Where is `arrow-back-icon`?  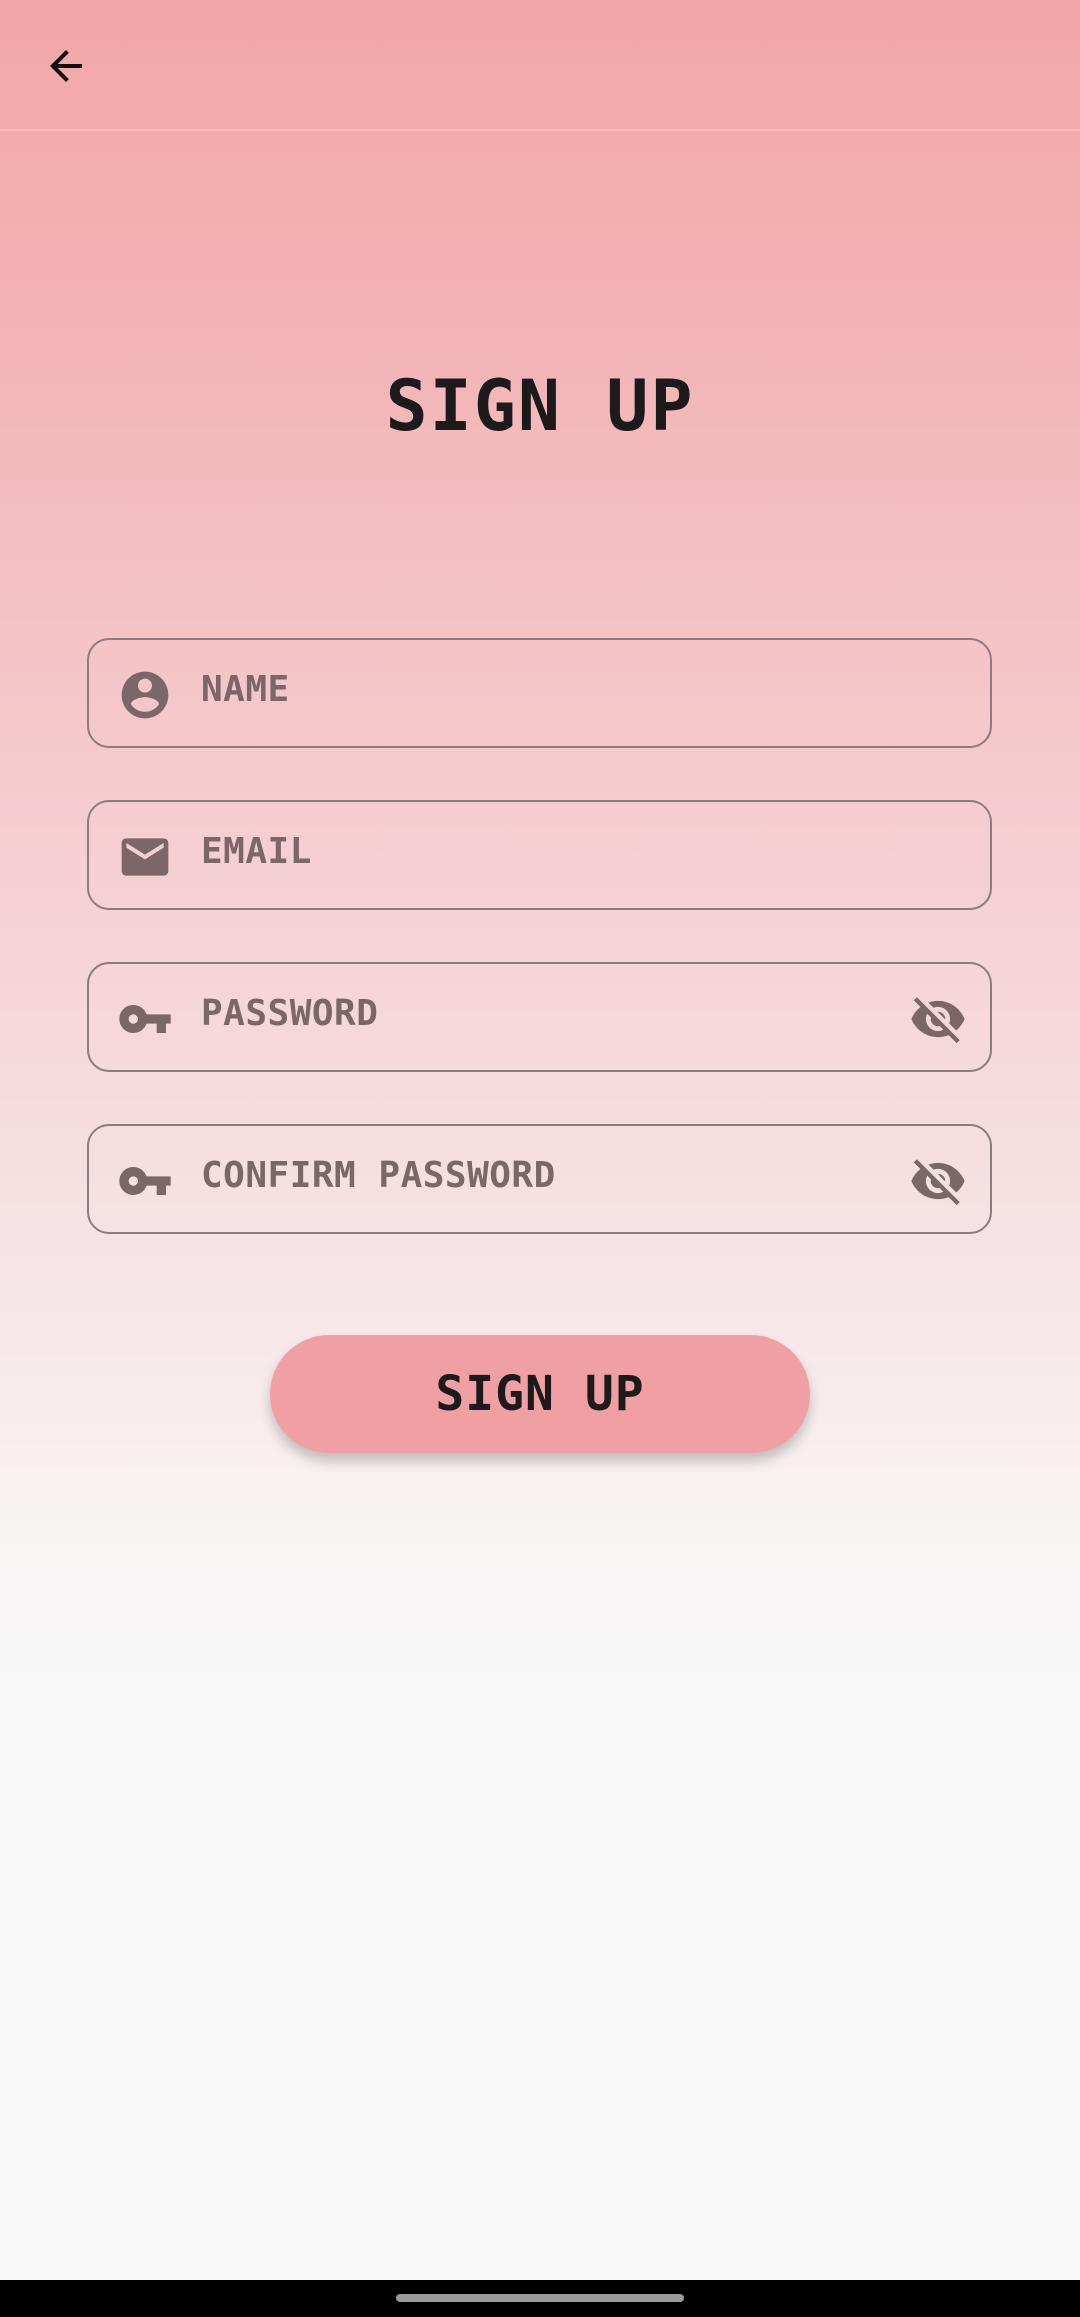 arrow-back-icon is located at coordinates (66, 66).